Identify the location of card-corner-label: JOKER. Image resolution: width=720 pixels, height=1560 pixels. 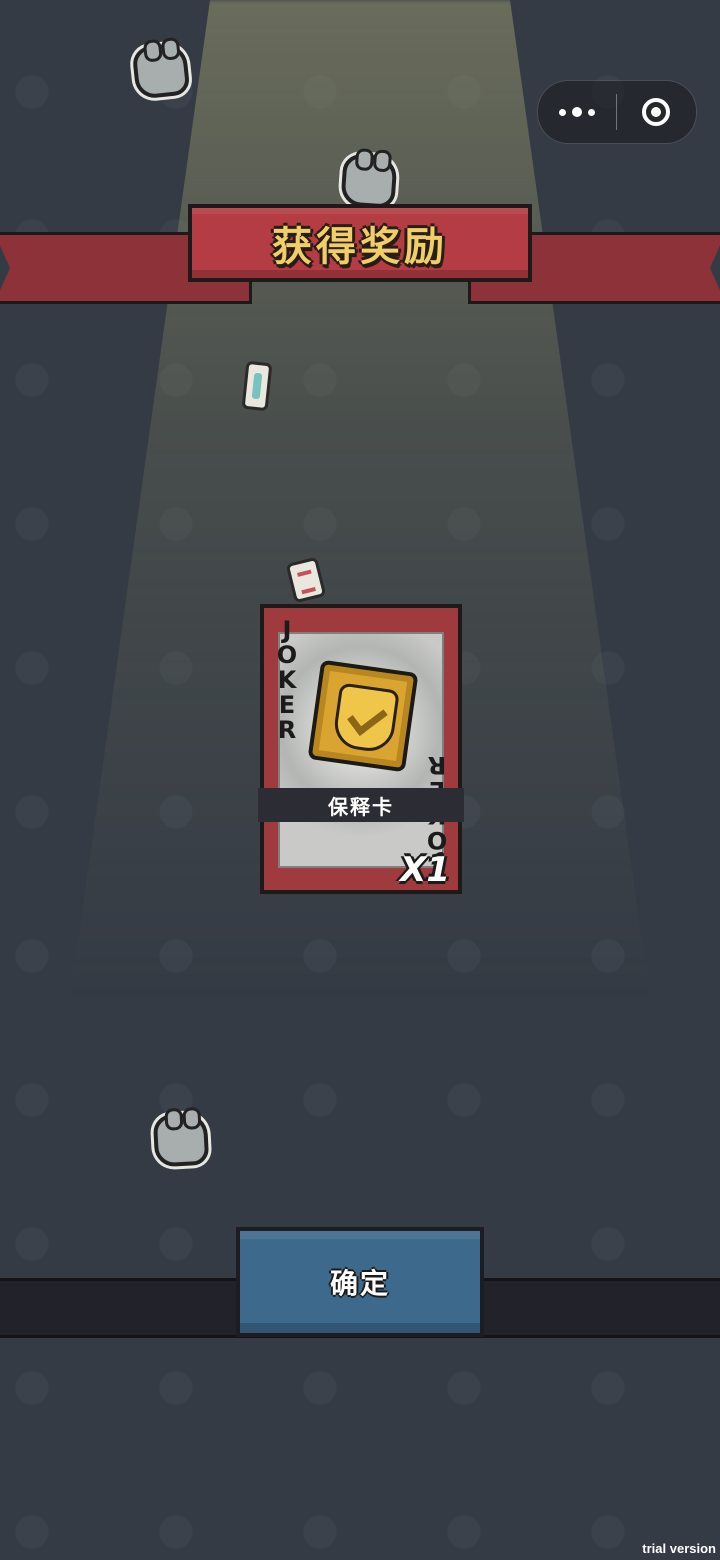
(287, 680).